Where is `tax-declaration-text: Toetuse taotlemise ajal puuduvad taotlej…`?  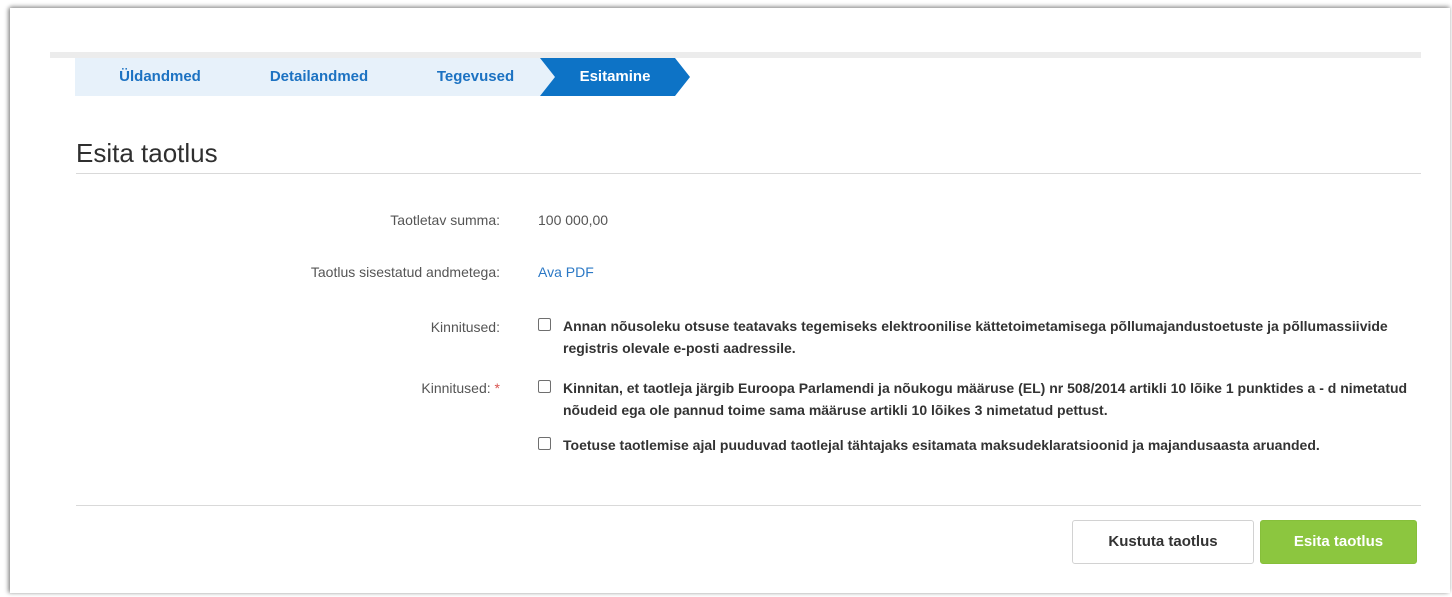 tax-declaration-text: Toetuse taotlemise ajal puuduvad taotlej… is located at coordinates (941, 445).